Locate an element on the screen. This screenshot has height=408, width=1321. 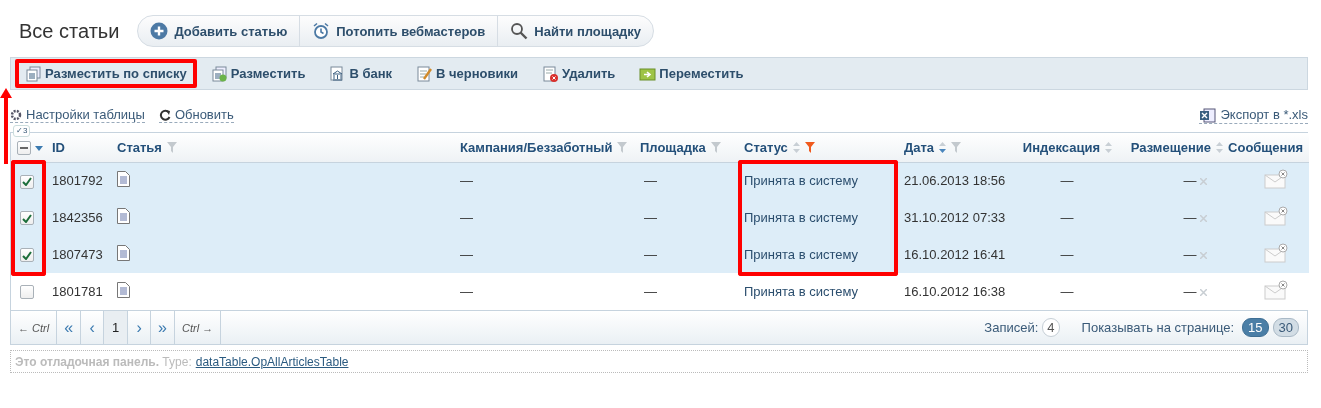
page-title: Все статьи is located at coordinates (69, 31).